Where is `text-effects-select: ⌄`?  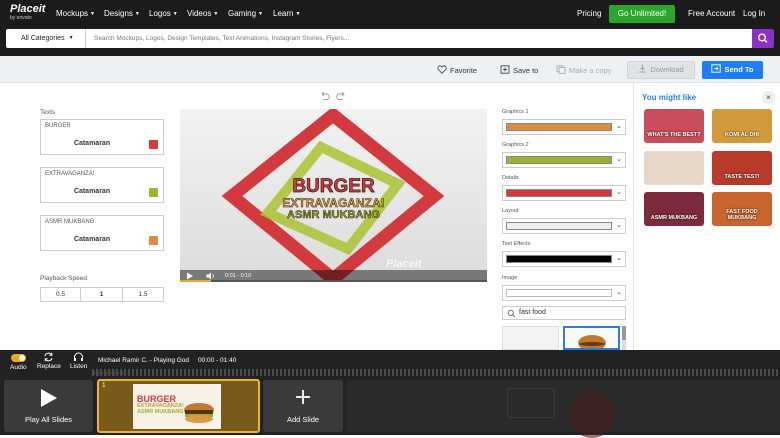
text-effects-select: ⌄ is located at coordinates (564, 259).